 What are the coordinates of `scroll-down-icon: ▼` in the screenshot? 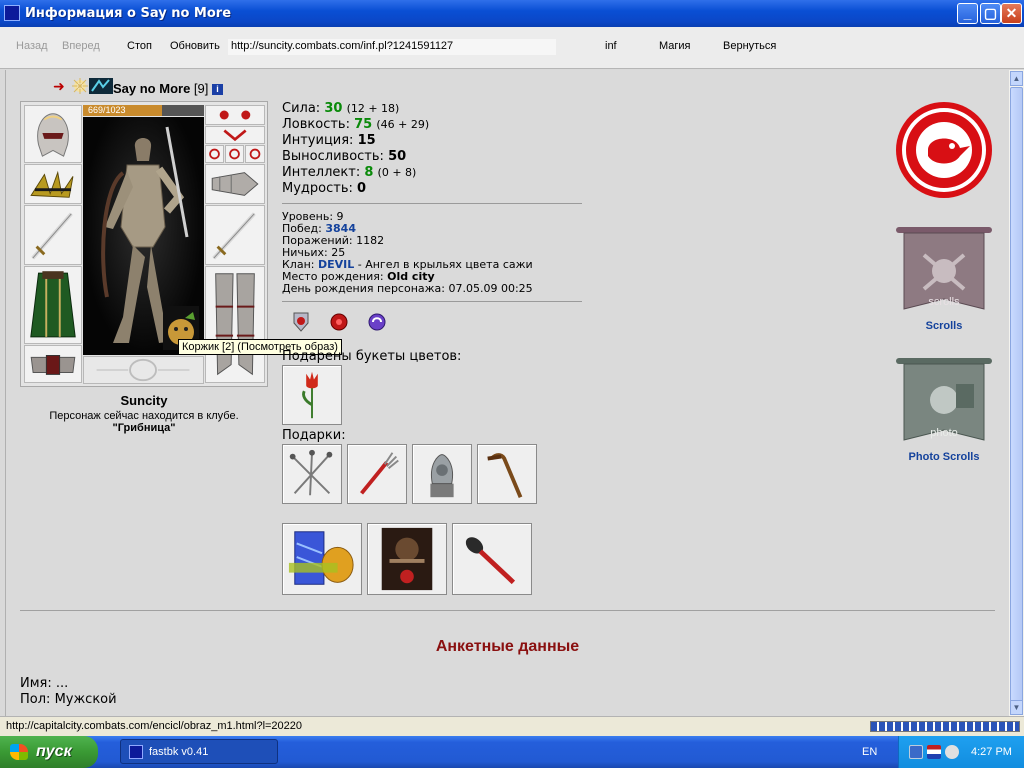 It's located at (1016, 707).